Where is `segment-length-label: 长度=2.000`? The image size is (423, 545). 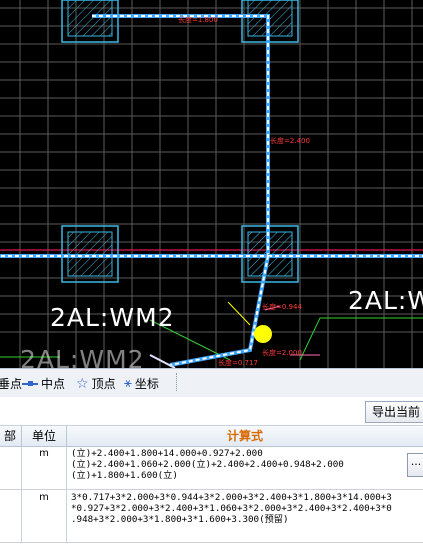
segment-length-label: 长度=2.000 is located at coordinates (282, 353).